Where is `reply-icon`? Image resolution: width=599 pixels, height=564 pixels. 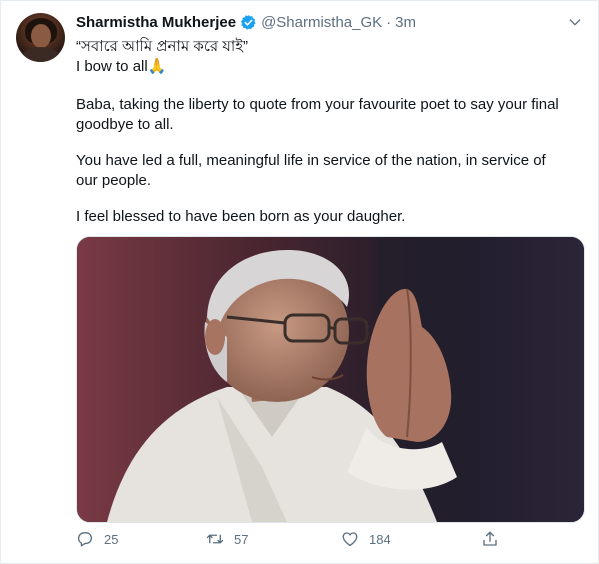 reply-icon is located at coordinates (85, 539).